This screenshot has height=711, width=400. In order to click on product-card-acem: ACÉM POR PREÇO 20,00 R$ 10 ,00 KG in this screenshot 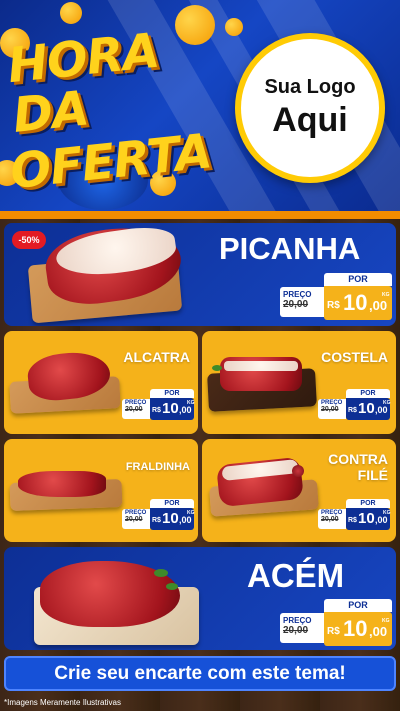, I will do `click(200, 598)`.